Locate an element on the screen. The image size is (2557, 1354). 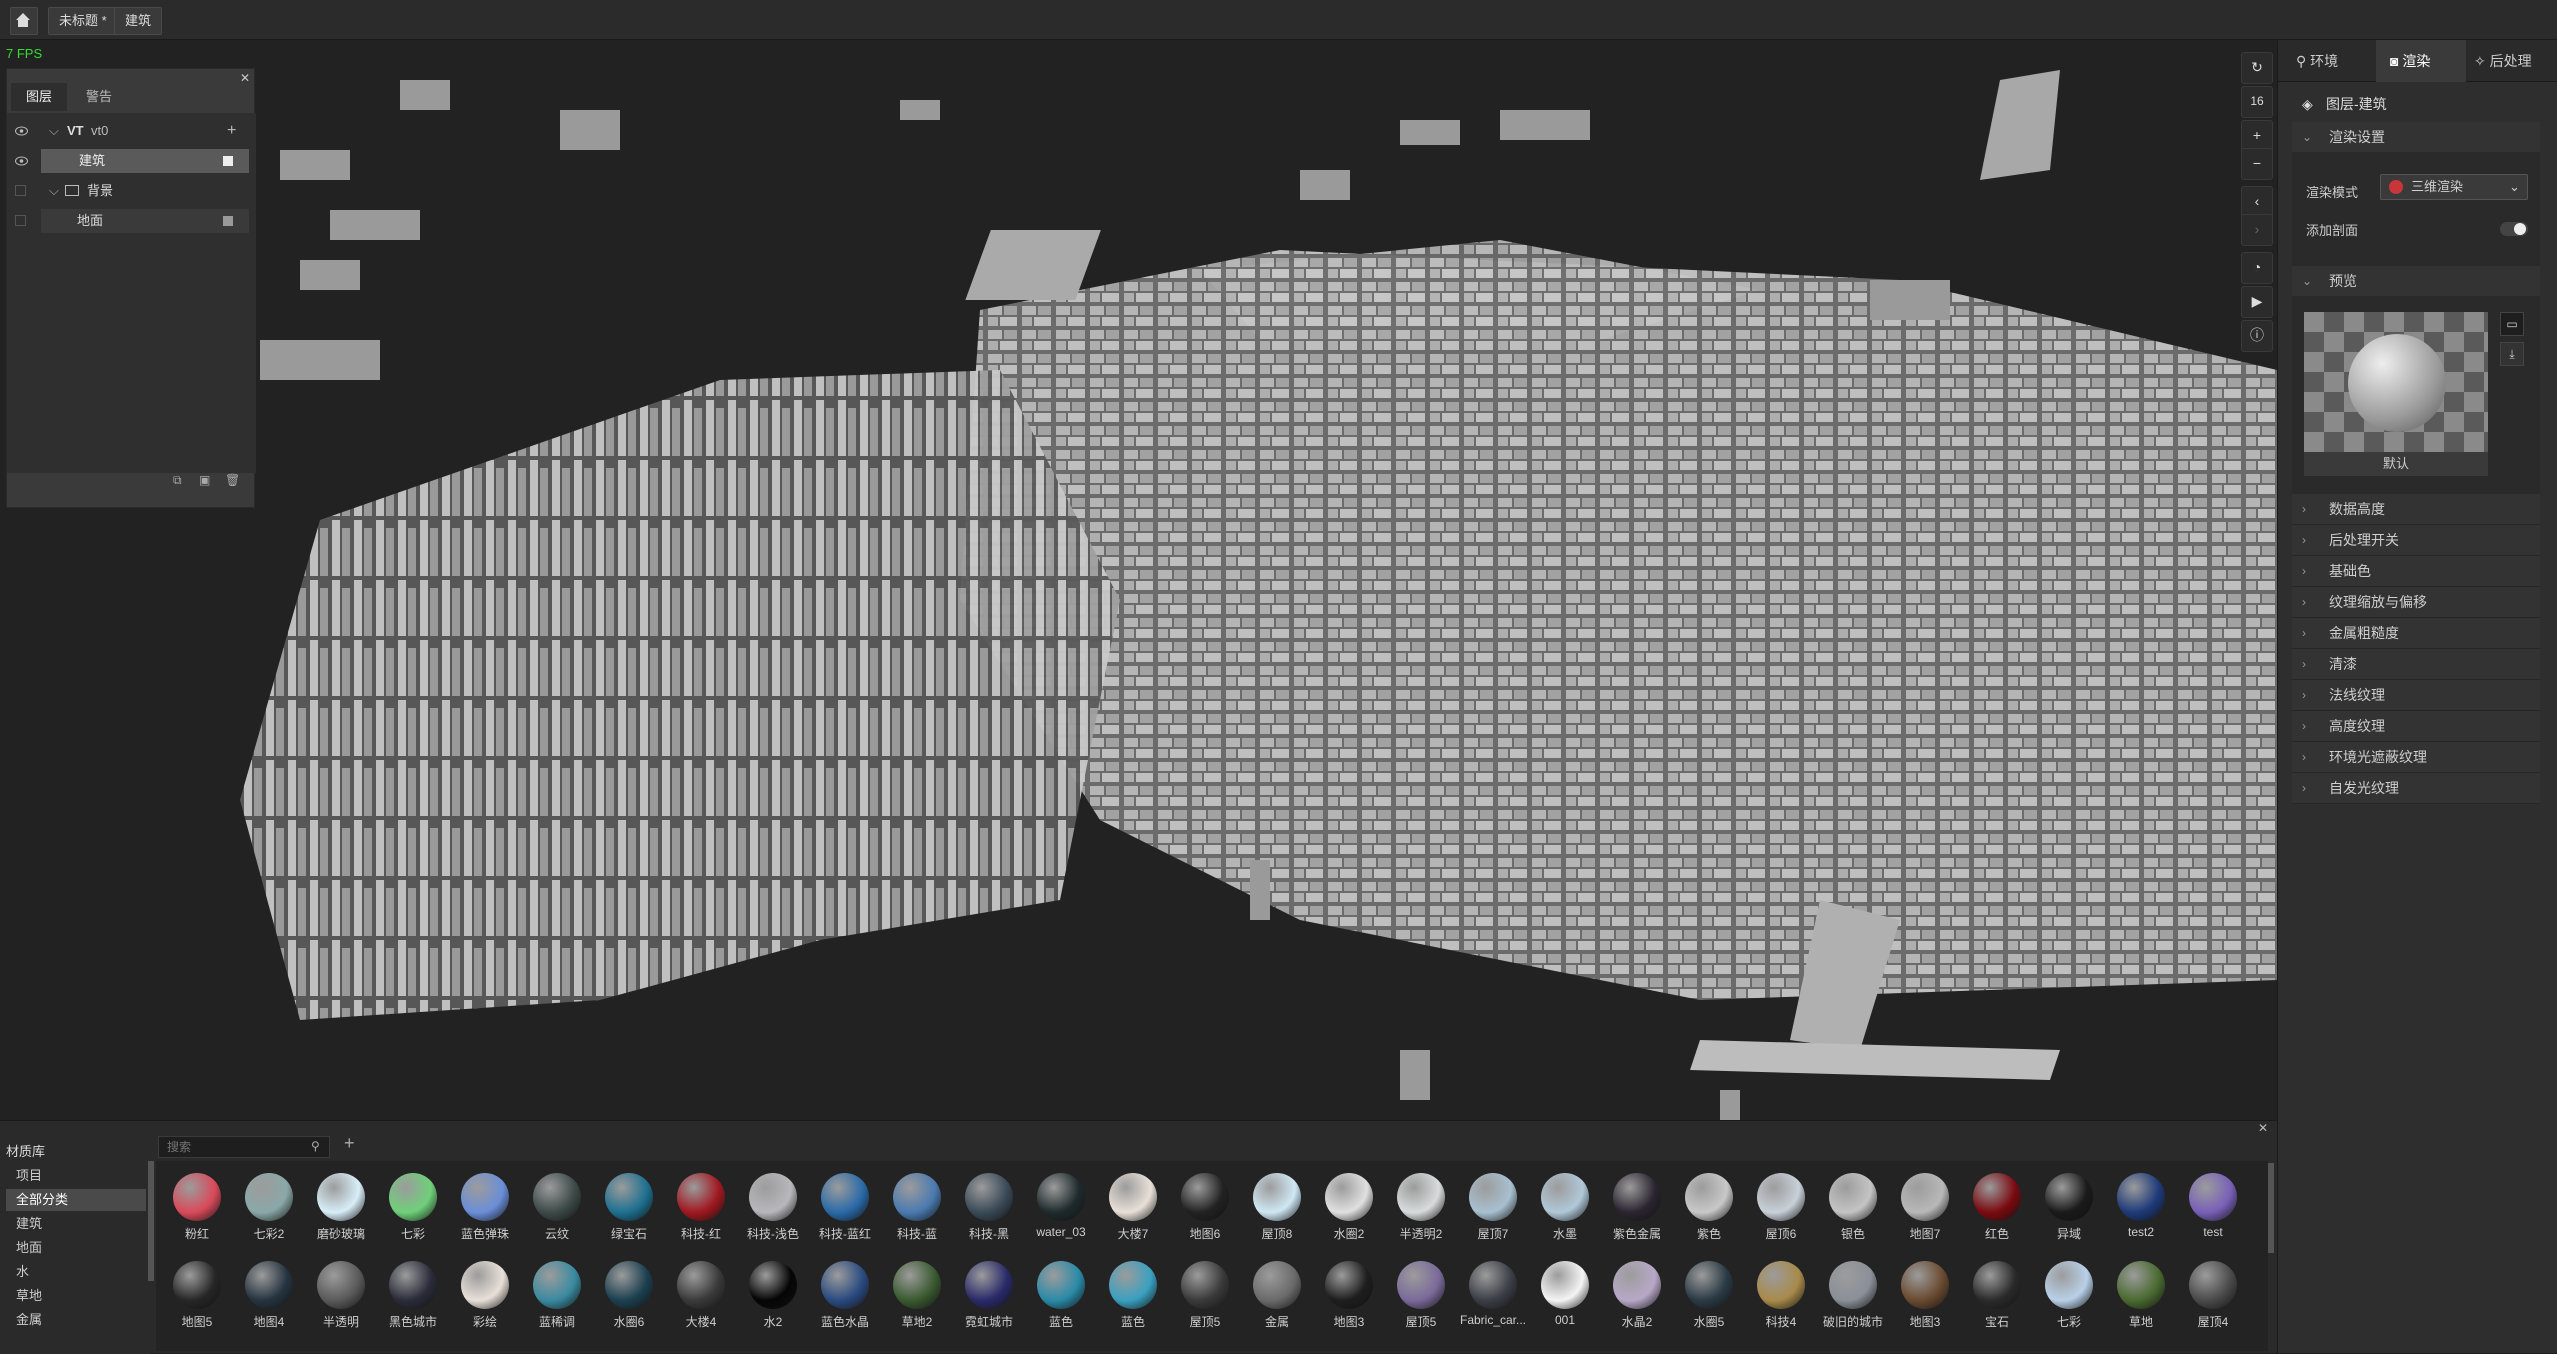
material-item: 半透明2 is located at coordinates (1421, 1207).